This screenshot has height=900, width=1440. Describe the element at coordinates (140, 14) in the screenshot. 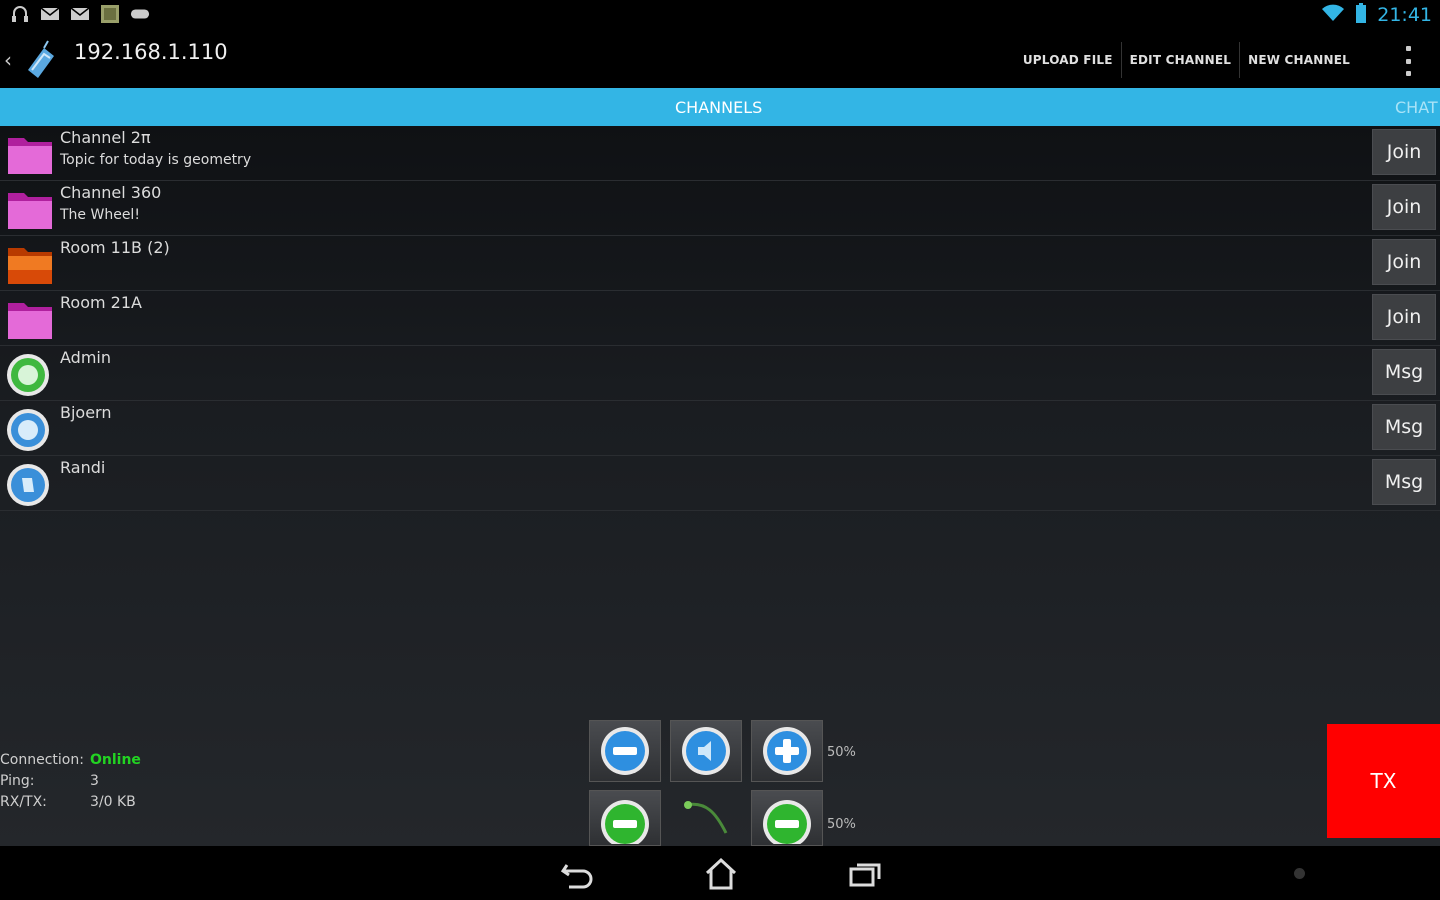

I see `gamepad-icon` at that location.